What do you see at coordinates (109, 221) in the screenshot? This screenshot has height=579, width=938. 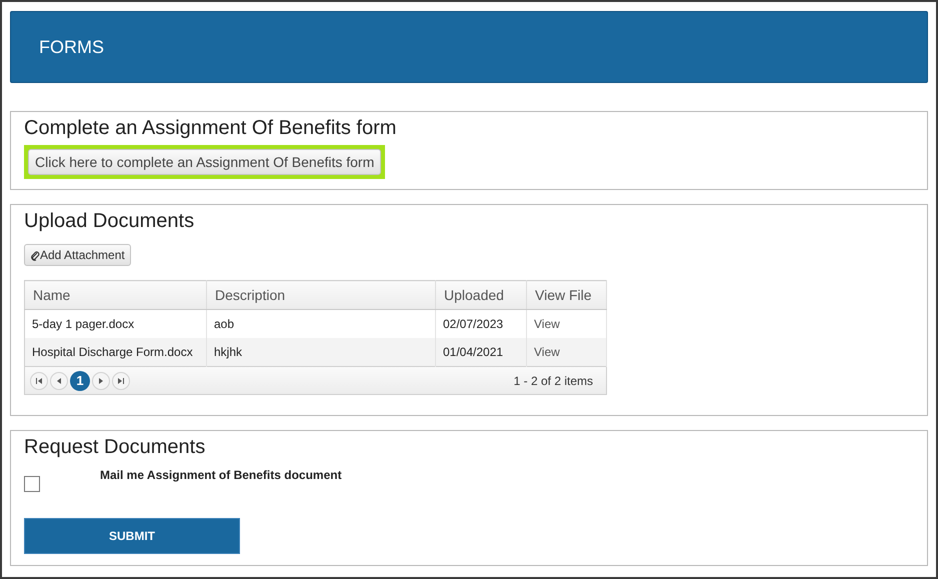 I see `section-title: Upload Documents` at bounding box center [109, 221].